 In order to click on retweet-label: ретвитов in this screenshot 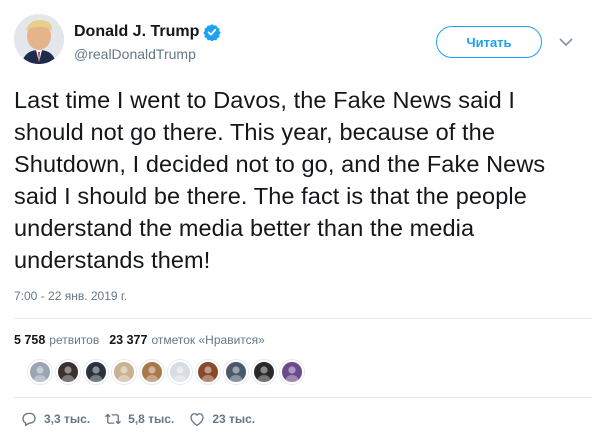, I will do `click(74, 340)`.